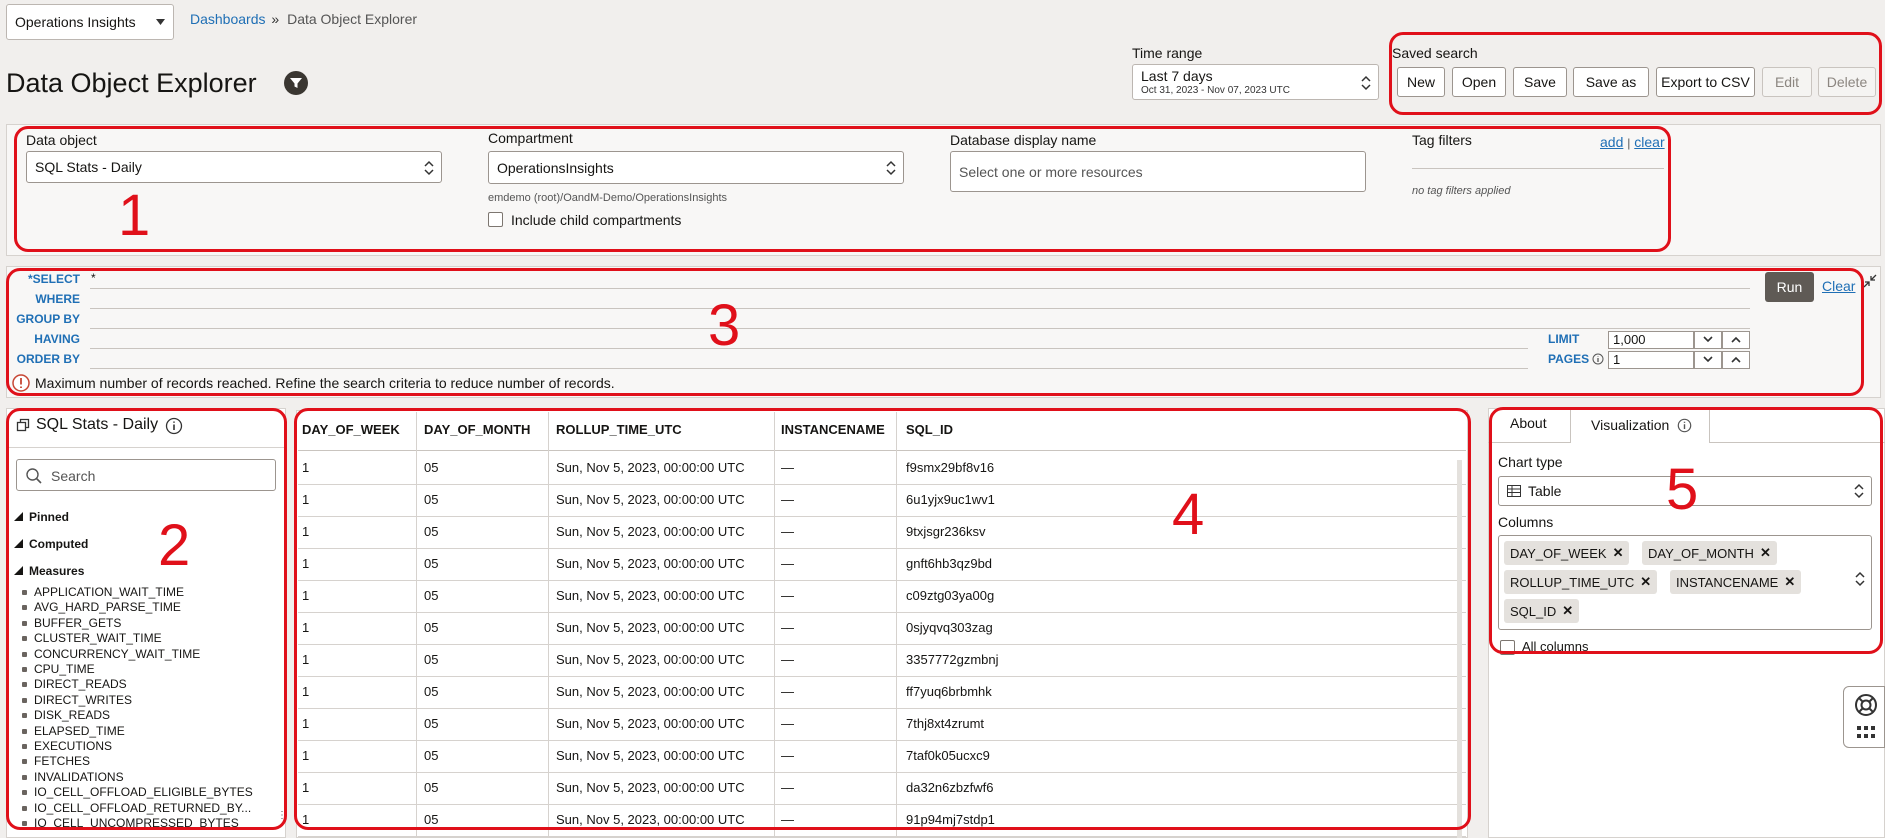  Describe the element at coordinates (1421, 82) in the screenshot. I see `new-button: New` at that location.